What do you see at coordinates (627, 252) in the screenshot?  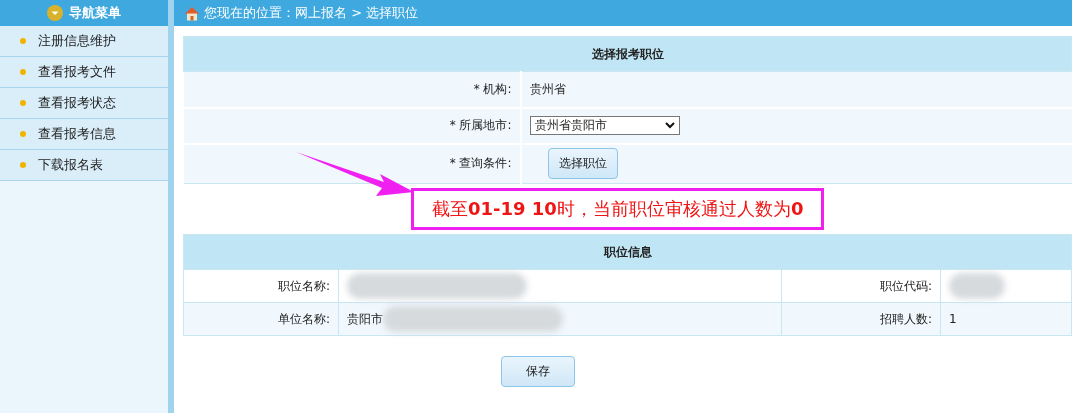 I see `section-header: 职位信息` at bounding box center [627, 252].